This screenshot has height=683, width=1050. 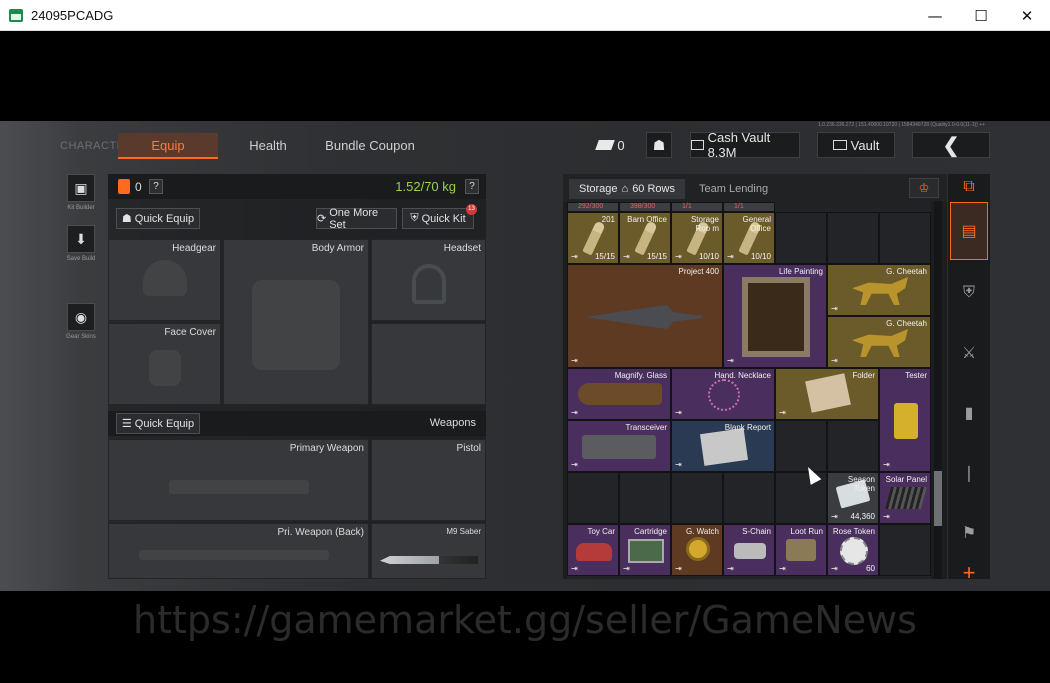 What do you see at coordinates (856, 145) in the screenshot?
I see `vault-button: Vault` at bounding box center [856, 145].